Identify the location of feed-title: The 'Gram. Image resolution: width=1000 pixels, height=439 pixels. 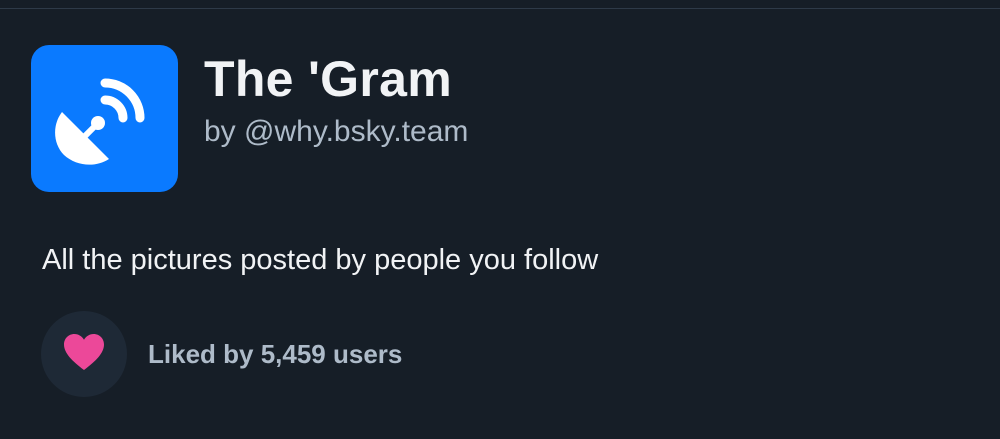
(328, 79).